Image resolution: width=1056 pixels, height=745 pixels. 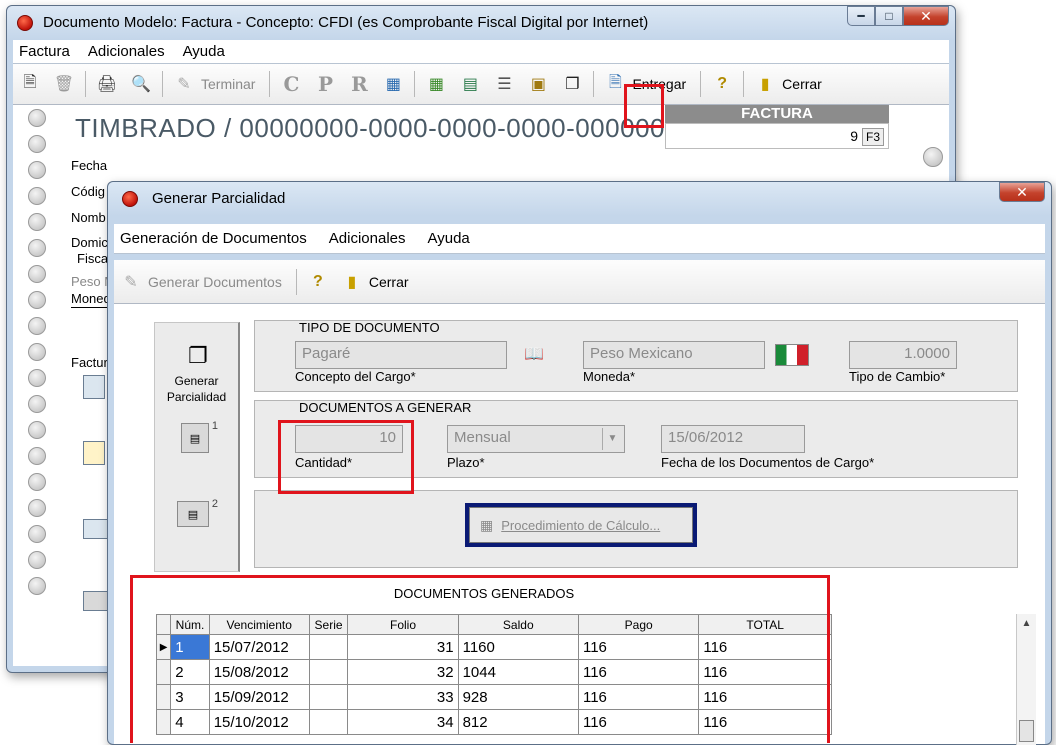 What do you see at coordinates (401, 355) in the screenshot?
I see `concepto-cargo-field: Pagaré` at bounding box center [401, 355].